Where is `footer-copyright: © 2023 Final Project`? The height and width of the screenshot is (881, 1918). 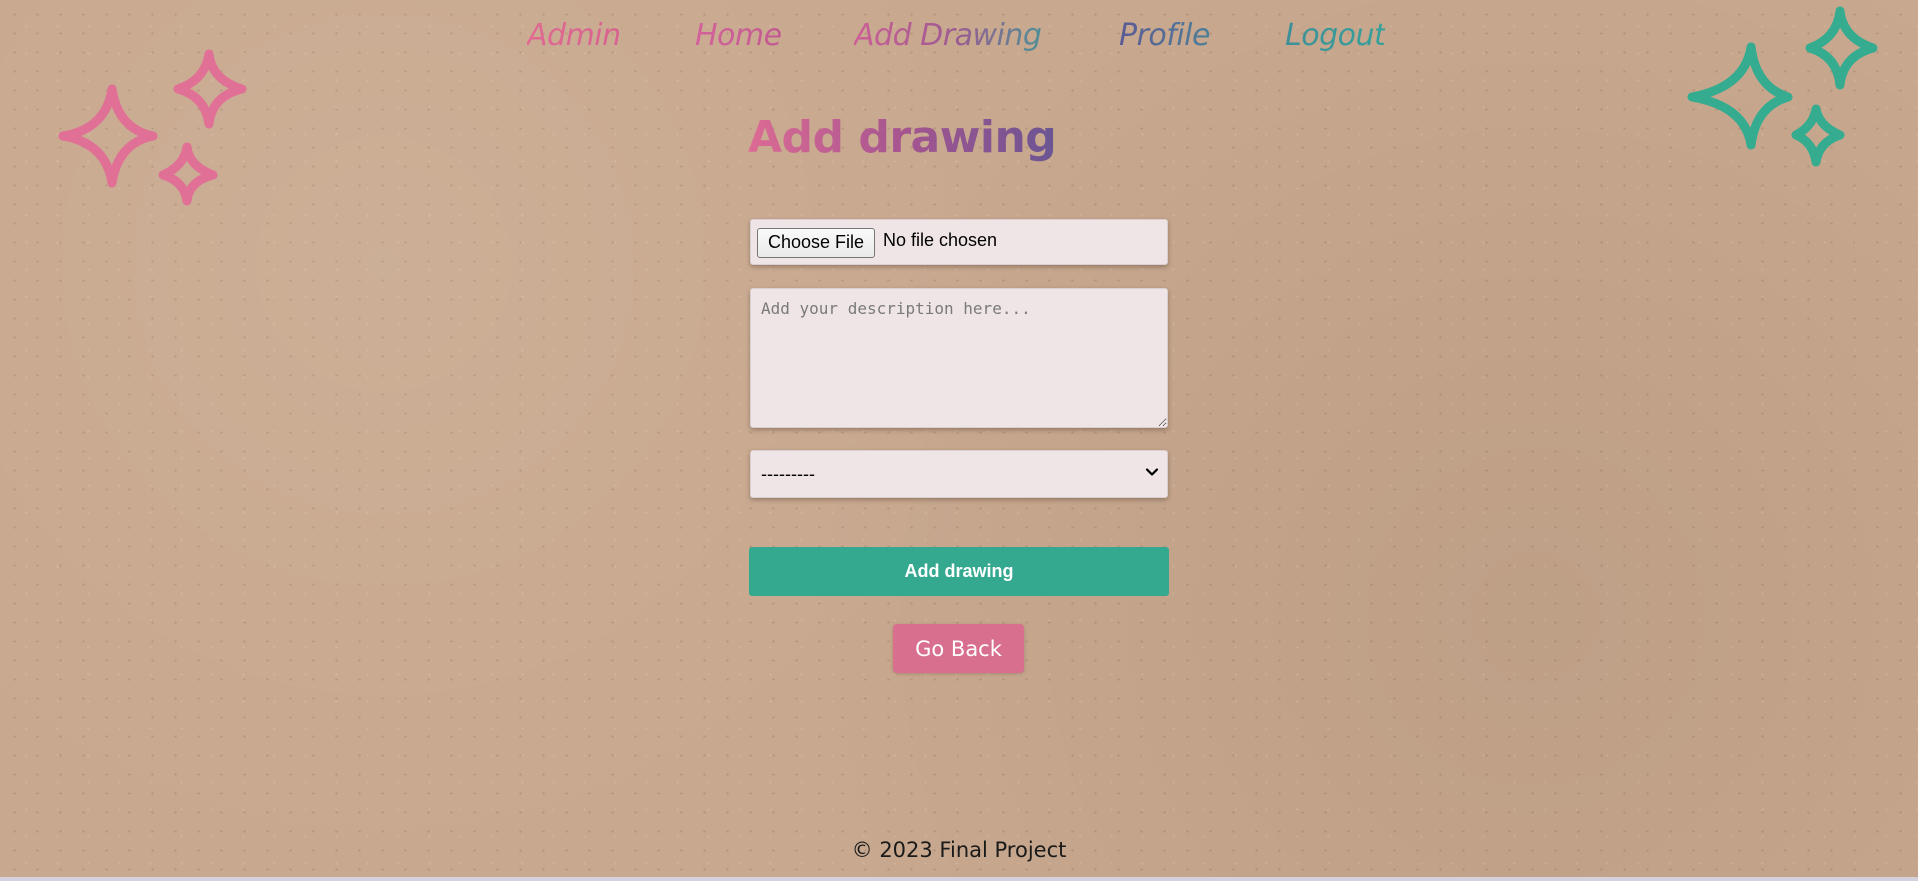 footer-copyright: © 2023 Final Project is located at coordinates (959, 850).